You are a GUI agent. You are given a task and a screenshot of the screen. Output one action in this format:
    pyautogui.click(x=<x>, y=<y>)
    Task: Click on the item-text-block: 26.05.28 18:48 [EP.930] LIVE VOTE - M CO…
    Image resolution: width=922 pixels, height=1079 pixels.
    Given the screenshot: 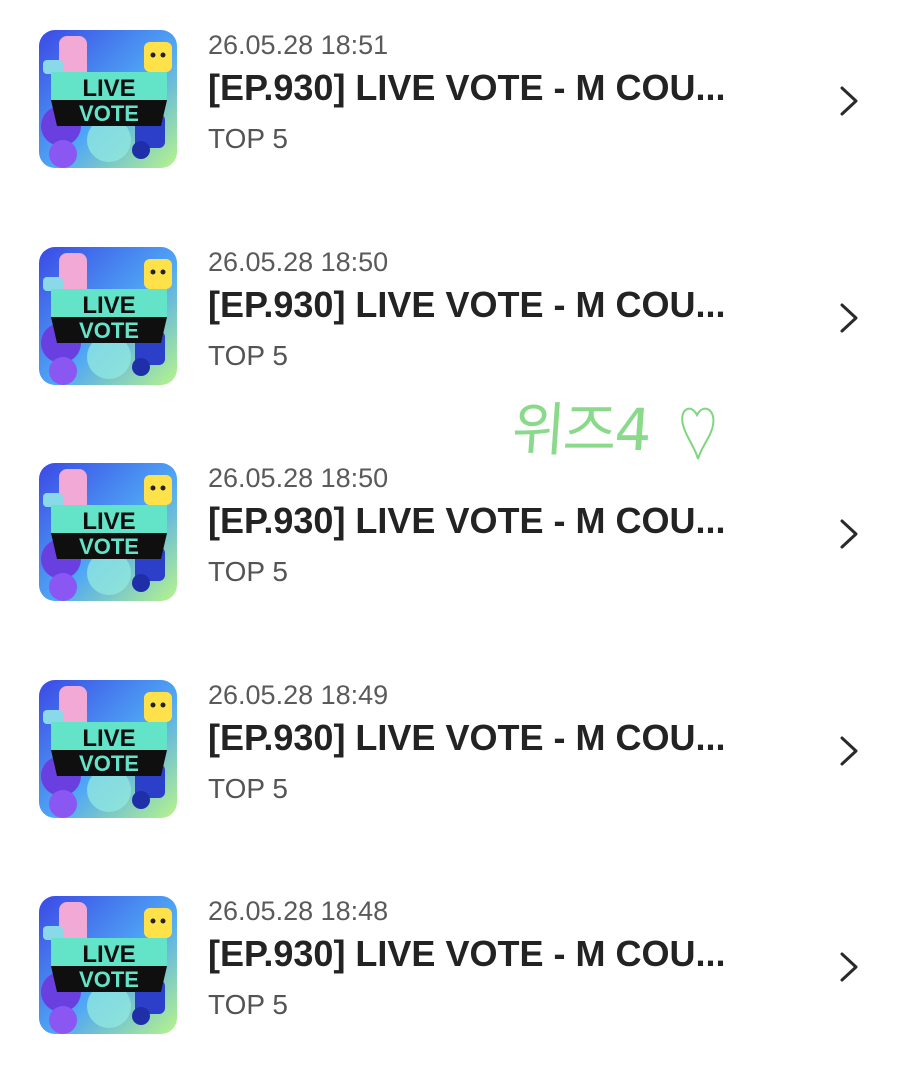 What is the action you would take?
    pyautogui.click(x=508, y=958)
    